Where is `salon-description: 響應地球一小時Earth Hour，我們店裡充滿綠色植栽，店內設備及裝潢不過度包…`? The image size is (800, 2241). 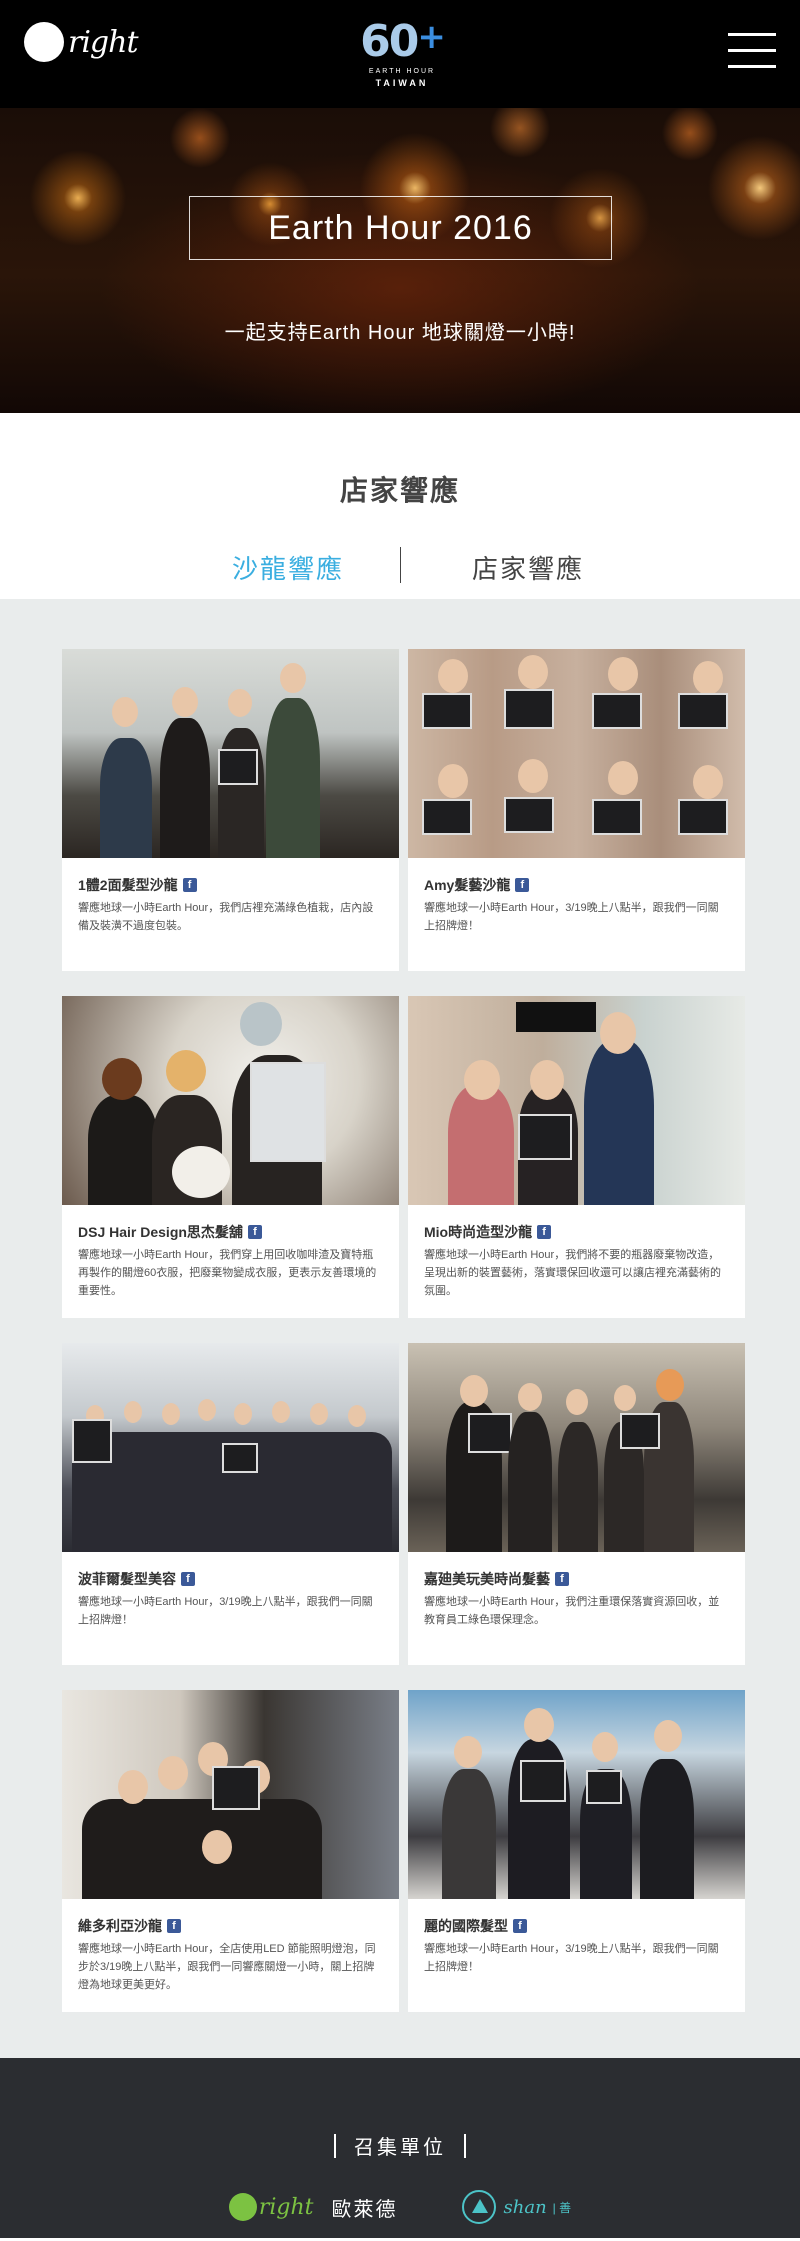 salon-description: 響應地球一小時Earth Hour，我們店裡充滿綠色植栽，店內設備及裝潢不過度包… is located at coordinates (226, 917).